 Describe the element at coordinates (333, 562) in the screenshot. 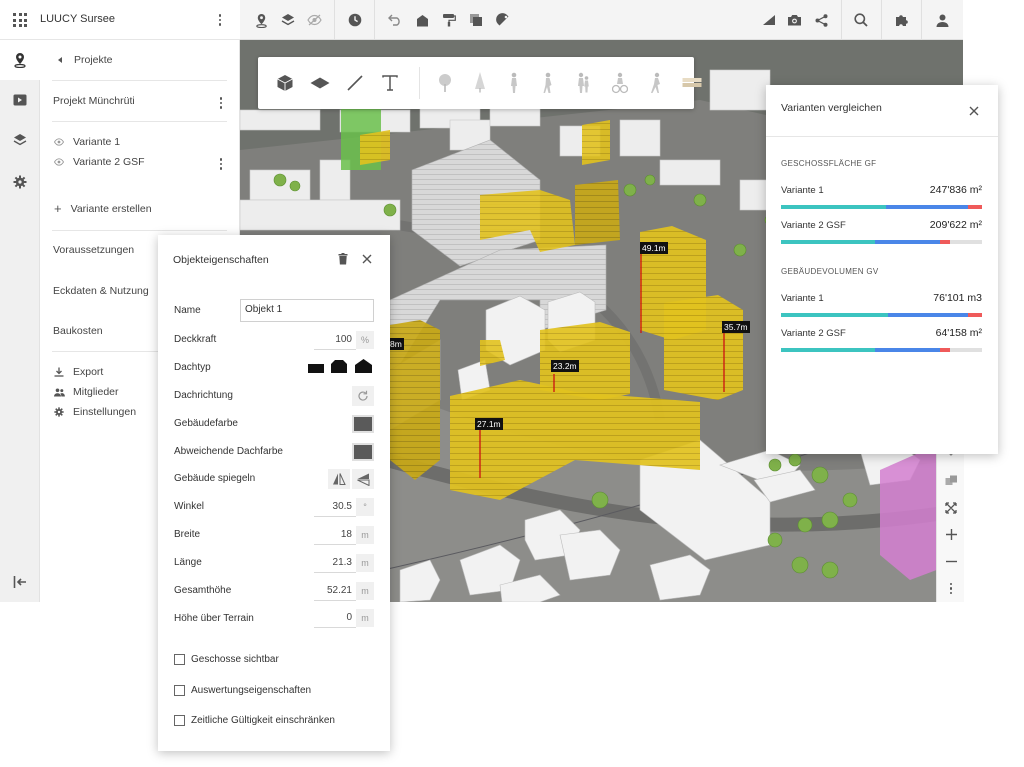

I see `length-input: 21.3` at that location.